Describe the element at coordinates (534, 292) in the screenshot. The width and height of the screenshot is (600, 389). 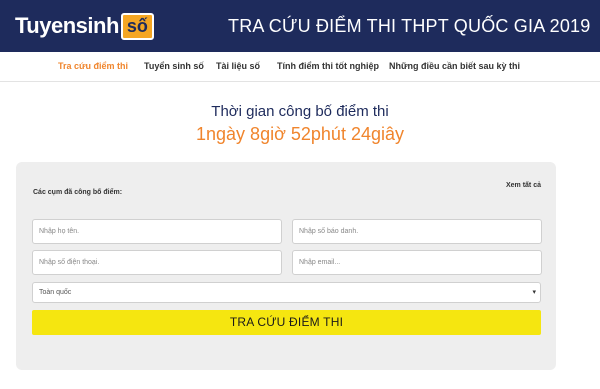
I see `chevron-down-icon: ▾` at that location.